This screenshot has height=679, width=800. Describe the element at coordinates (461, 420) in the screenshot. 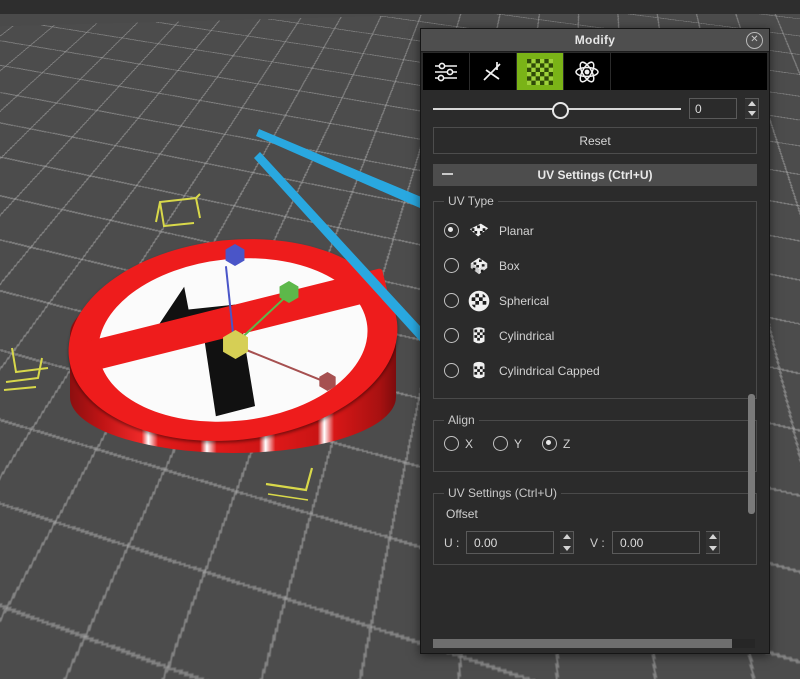

I see `align-legend: Align` at that location.